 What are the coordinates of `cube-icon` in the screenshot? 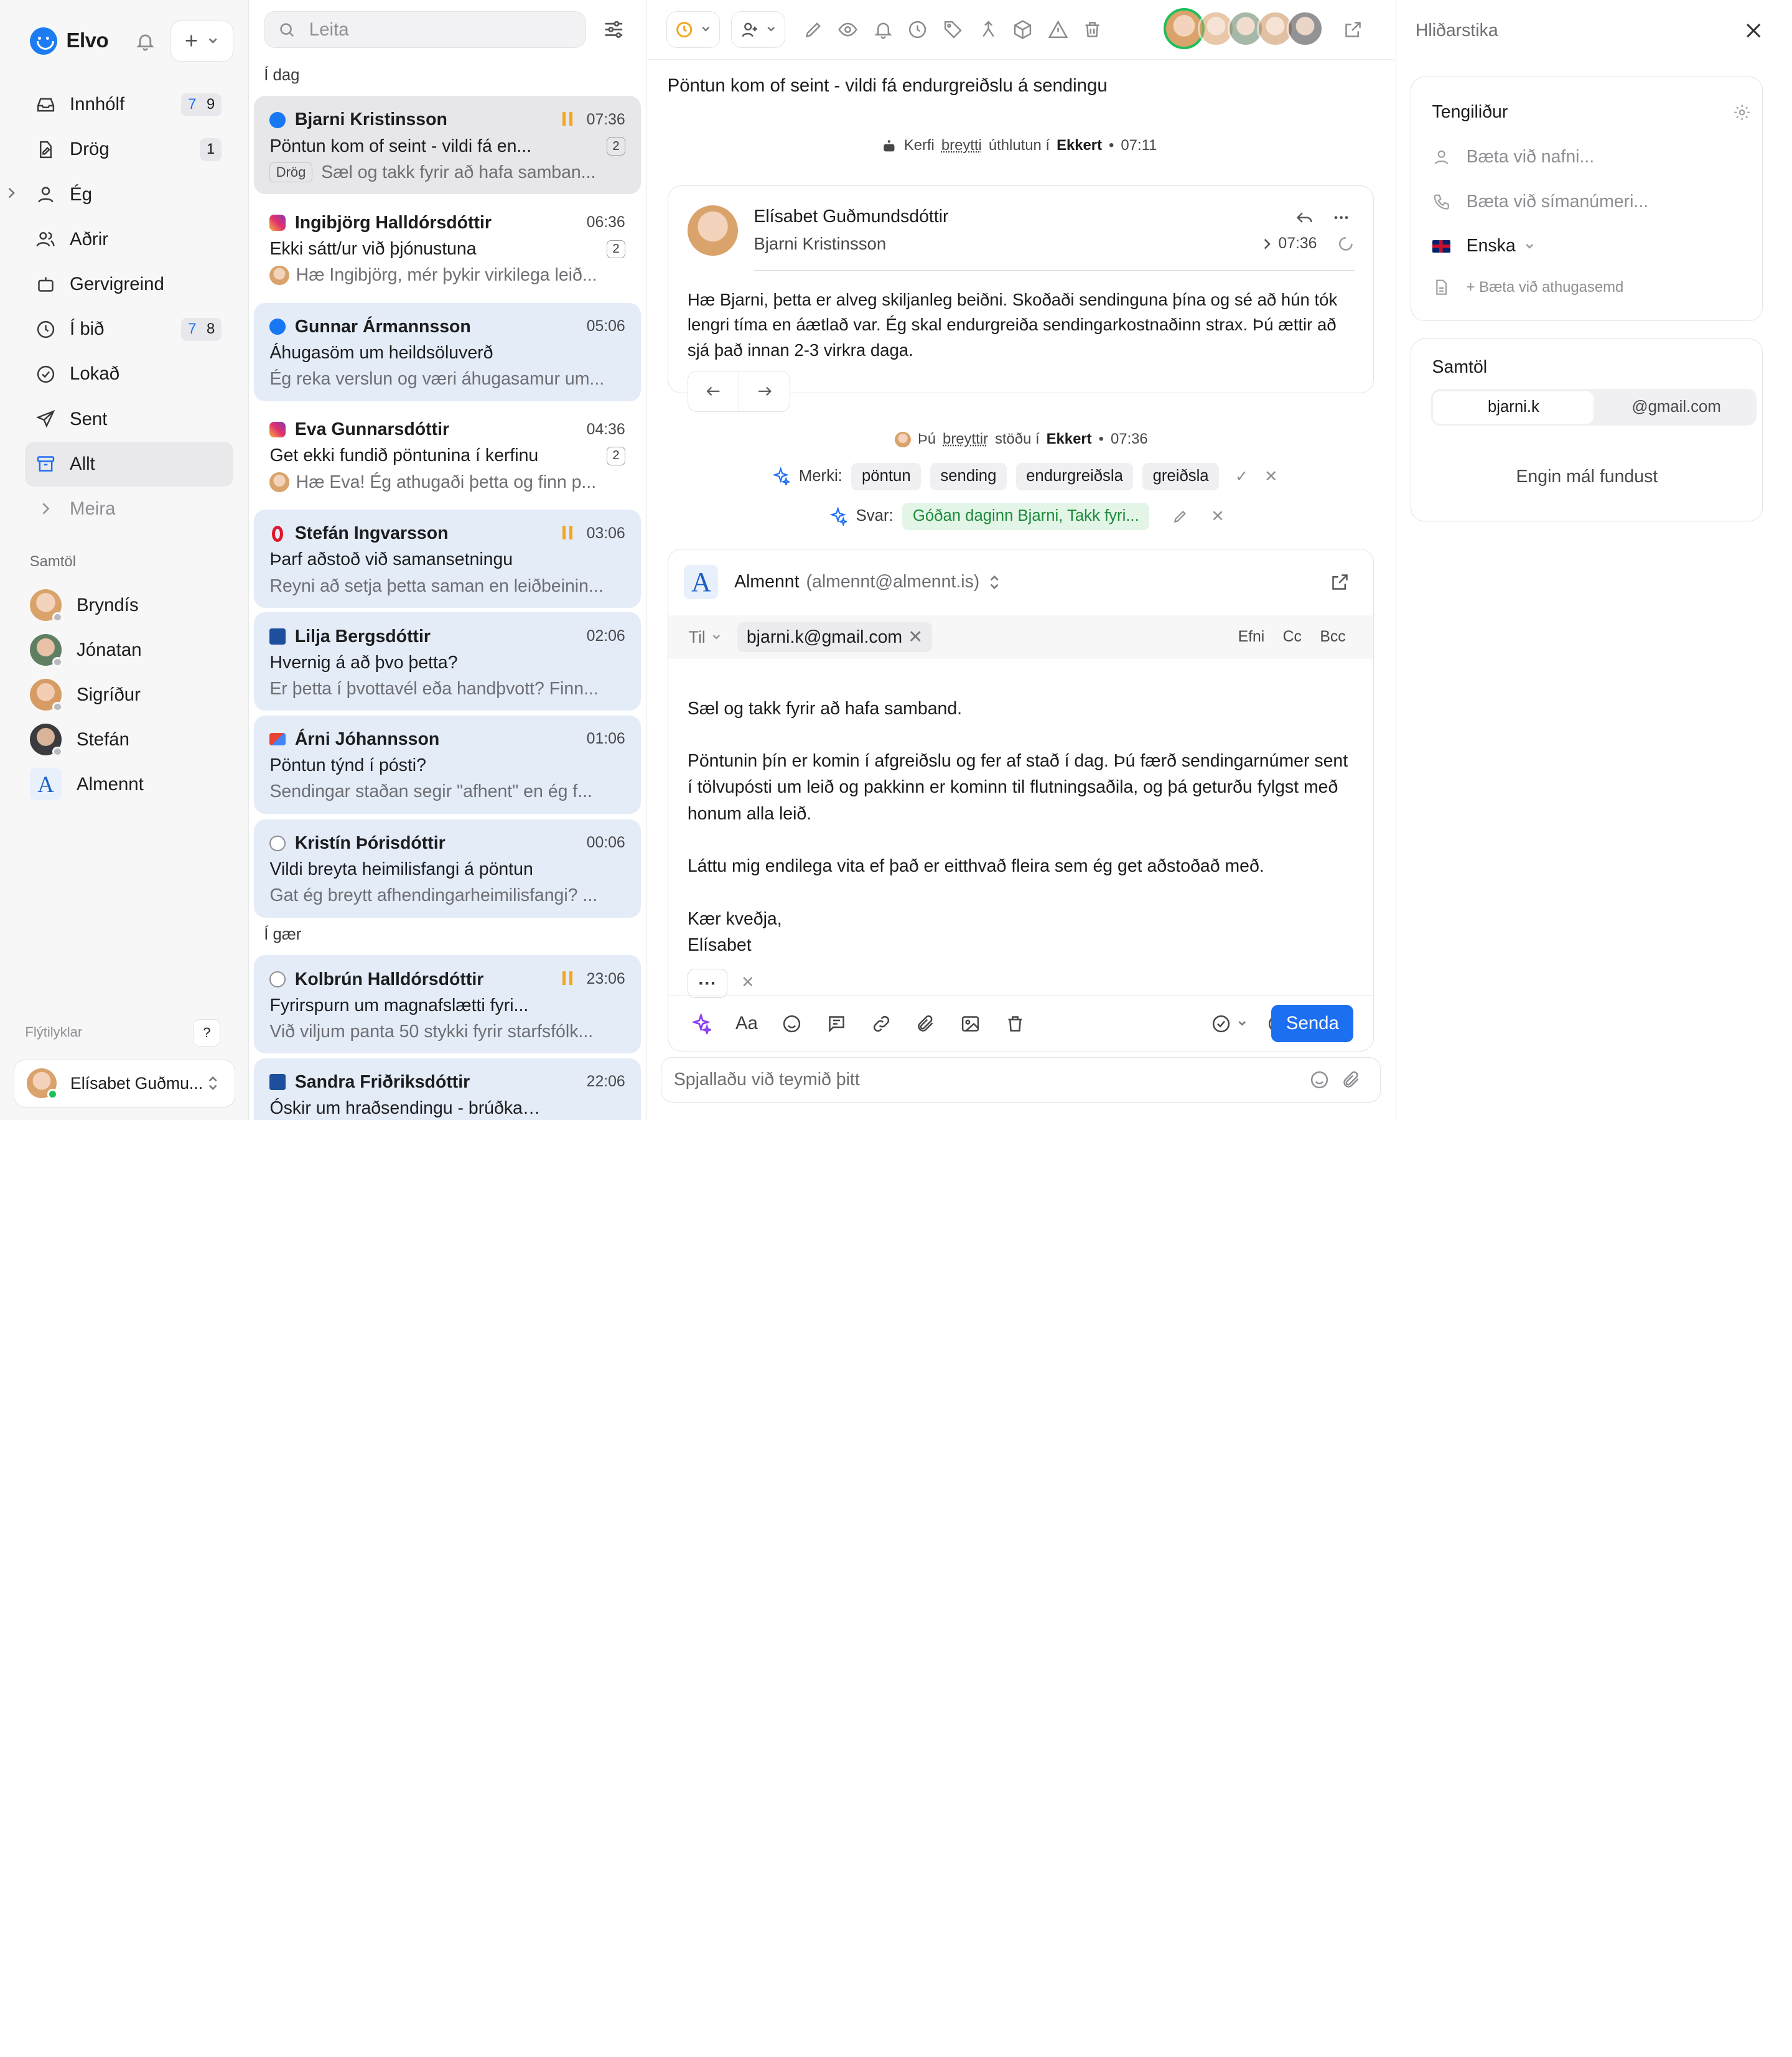 It's located at (1023, 29).